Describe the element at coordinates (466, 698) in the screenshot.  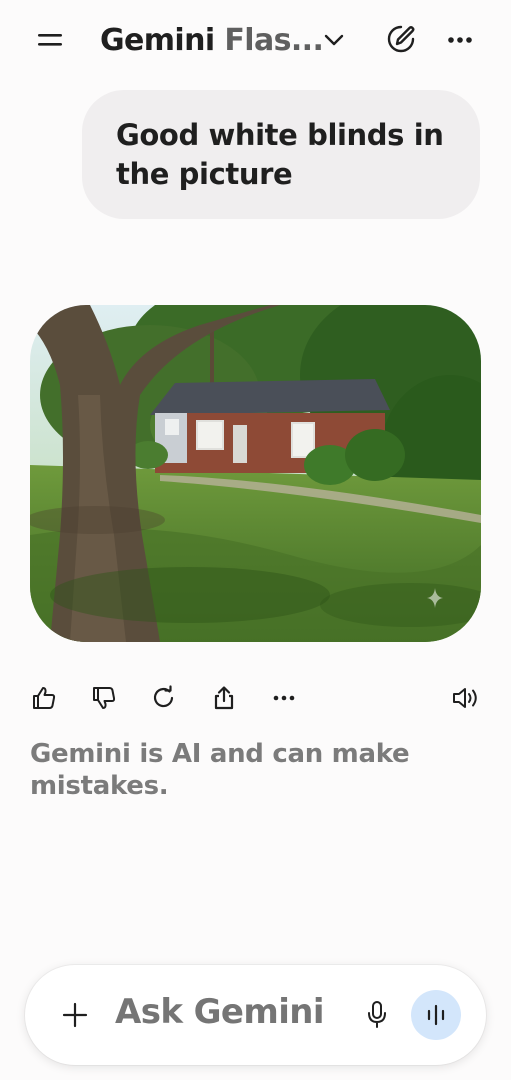
I see `speaker-icon` at that location.